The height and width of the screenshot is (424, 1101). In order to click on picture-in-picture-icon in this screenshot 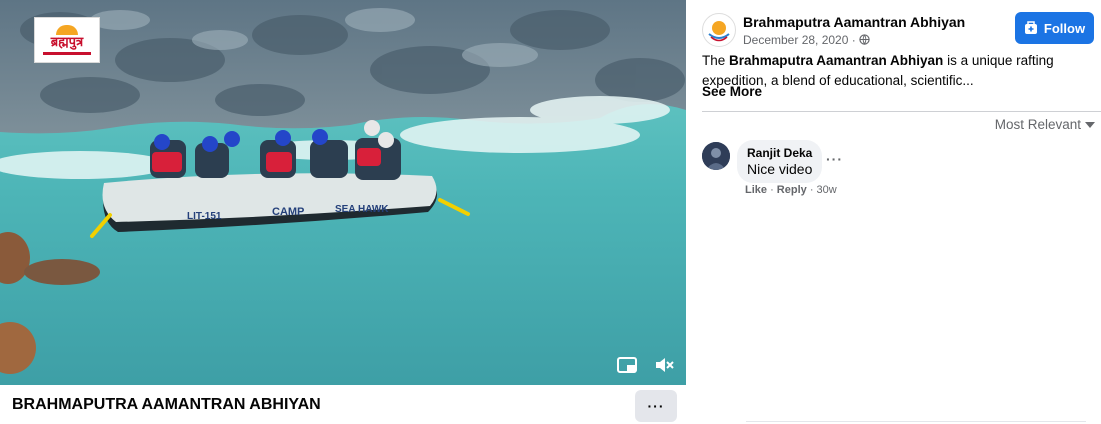, I will do `click(627, 365)`.